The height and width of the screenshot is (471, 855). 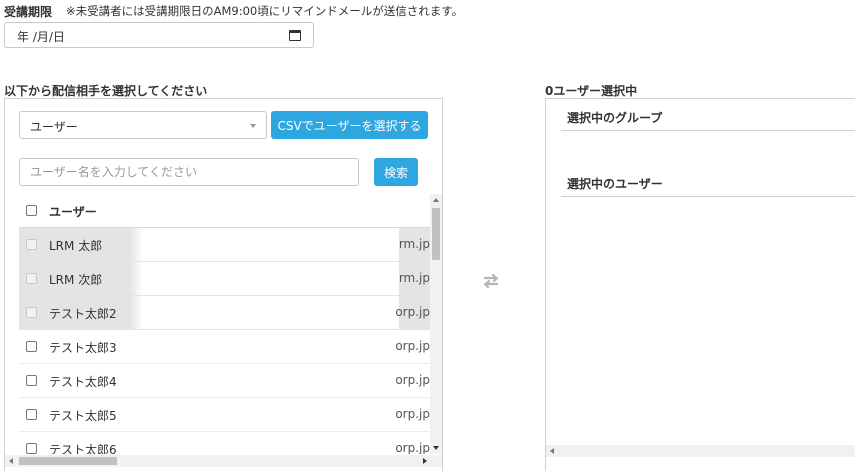 I want to click on vertical-scroll-thumb, so click(x=436, y=234).